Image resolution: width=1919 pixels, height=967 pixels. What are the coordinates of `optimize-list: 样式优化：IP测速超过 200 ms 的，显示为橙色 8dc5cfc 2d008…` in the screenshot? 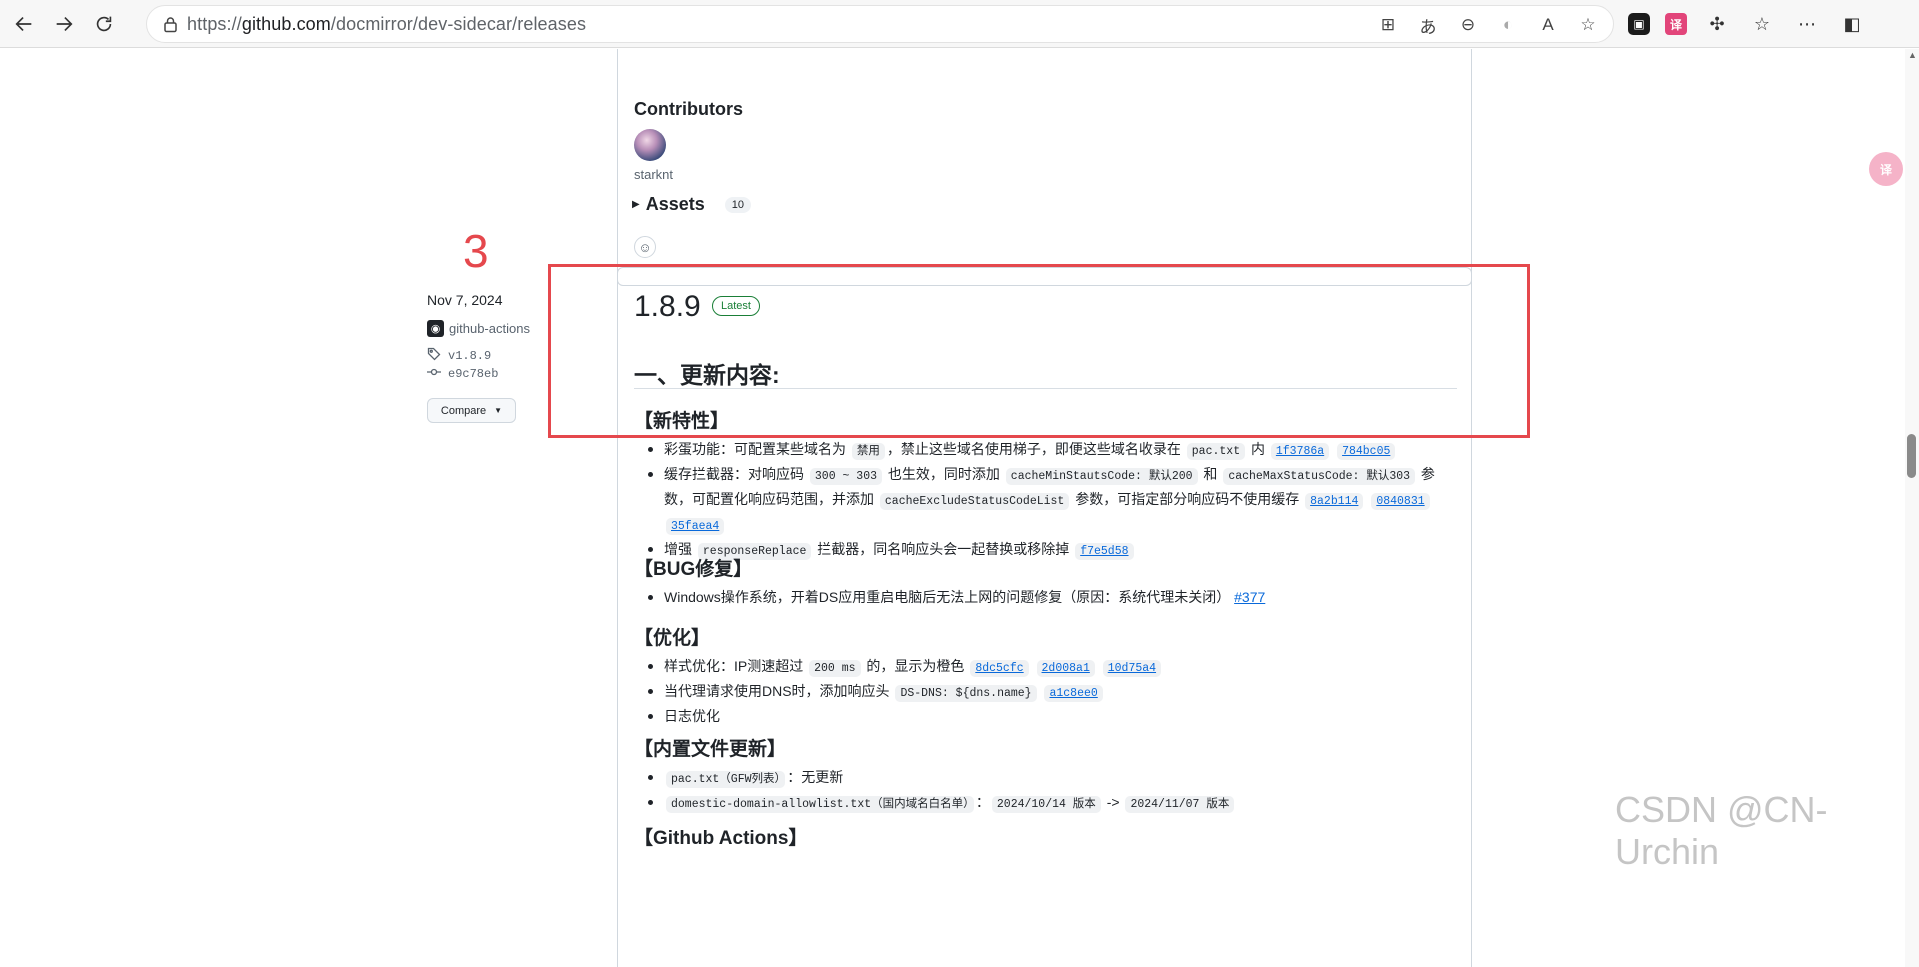 It's located at (1048, 691).